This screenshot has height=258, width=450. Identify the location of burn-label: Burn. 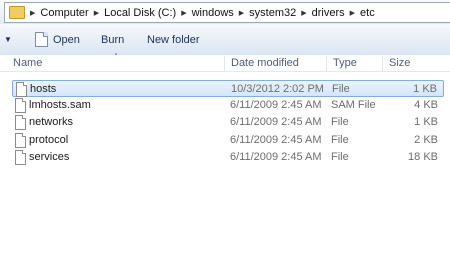
(113, 39).